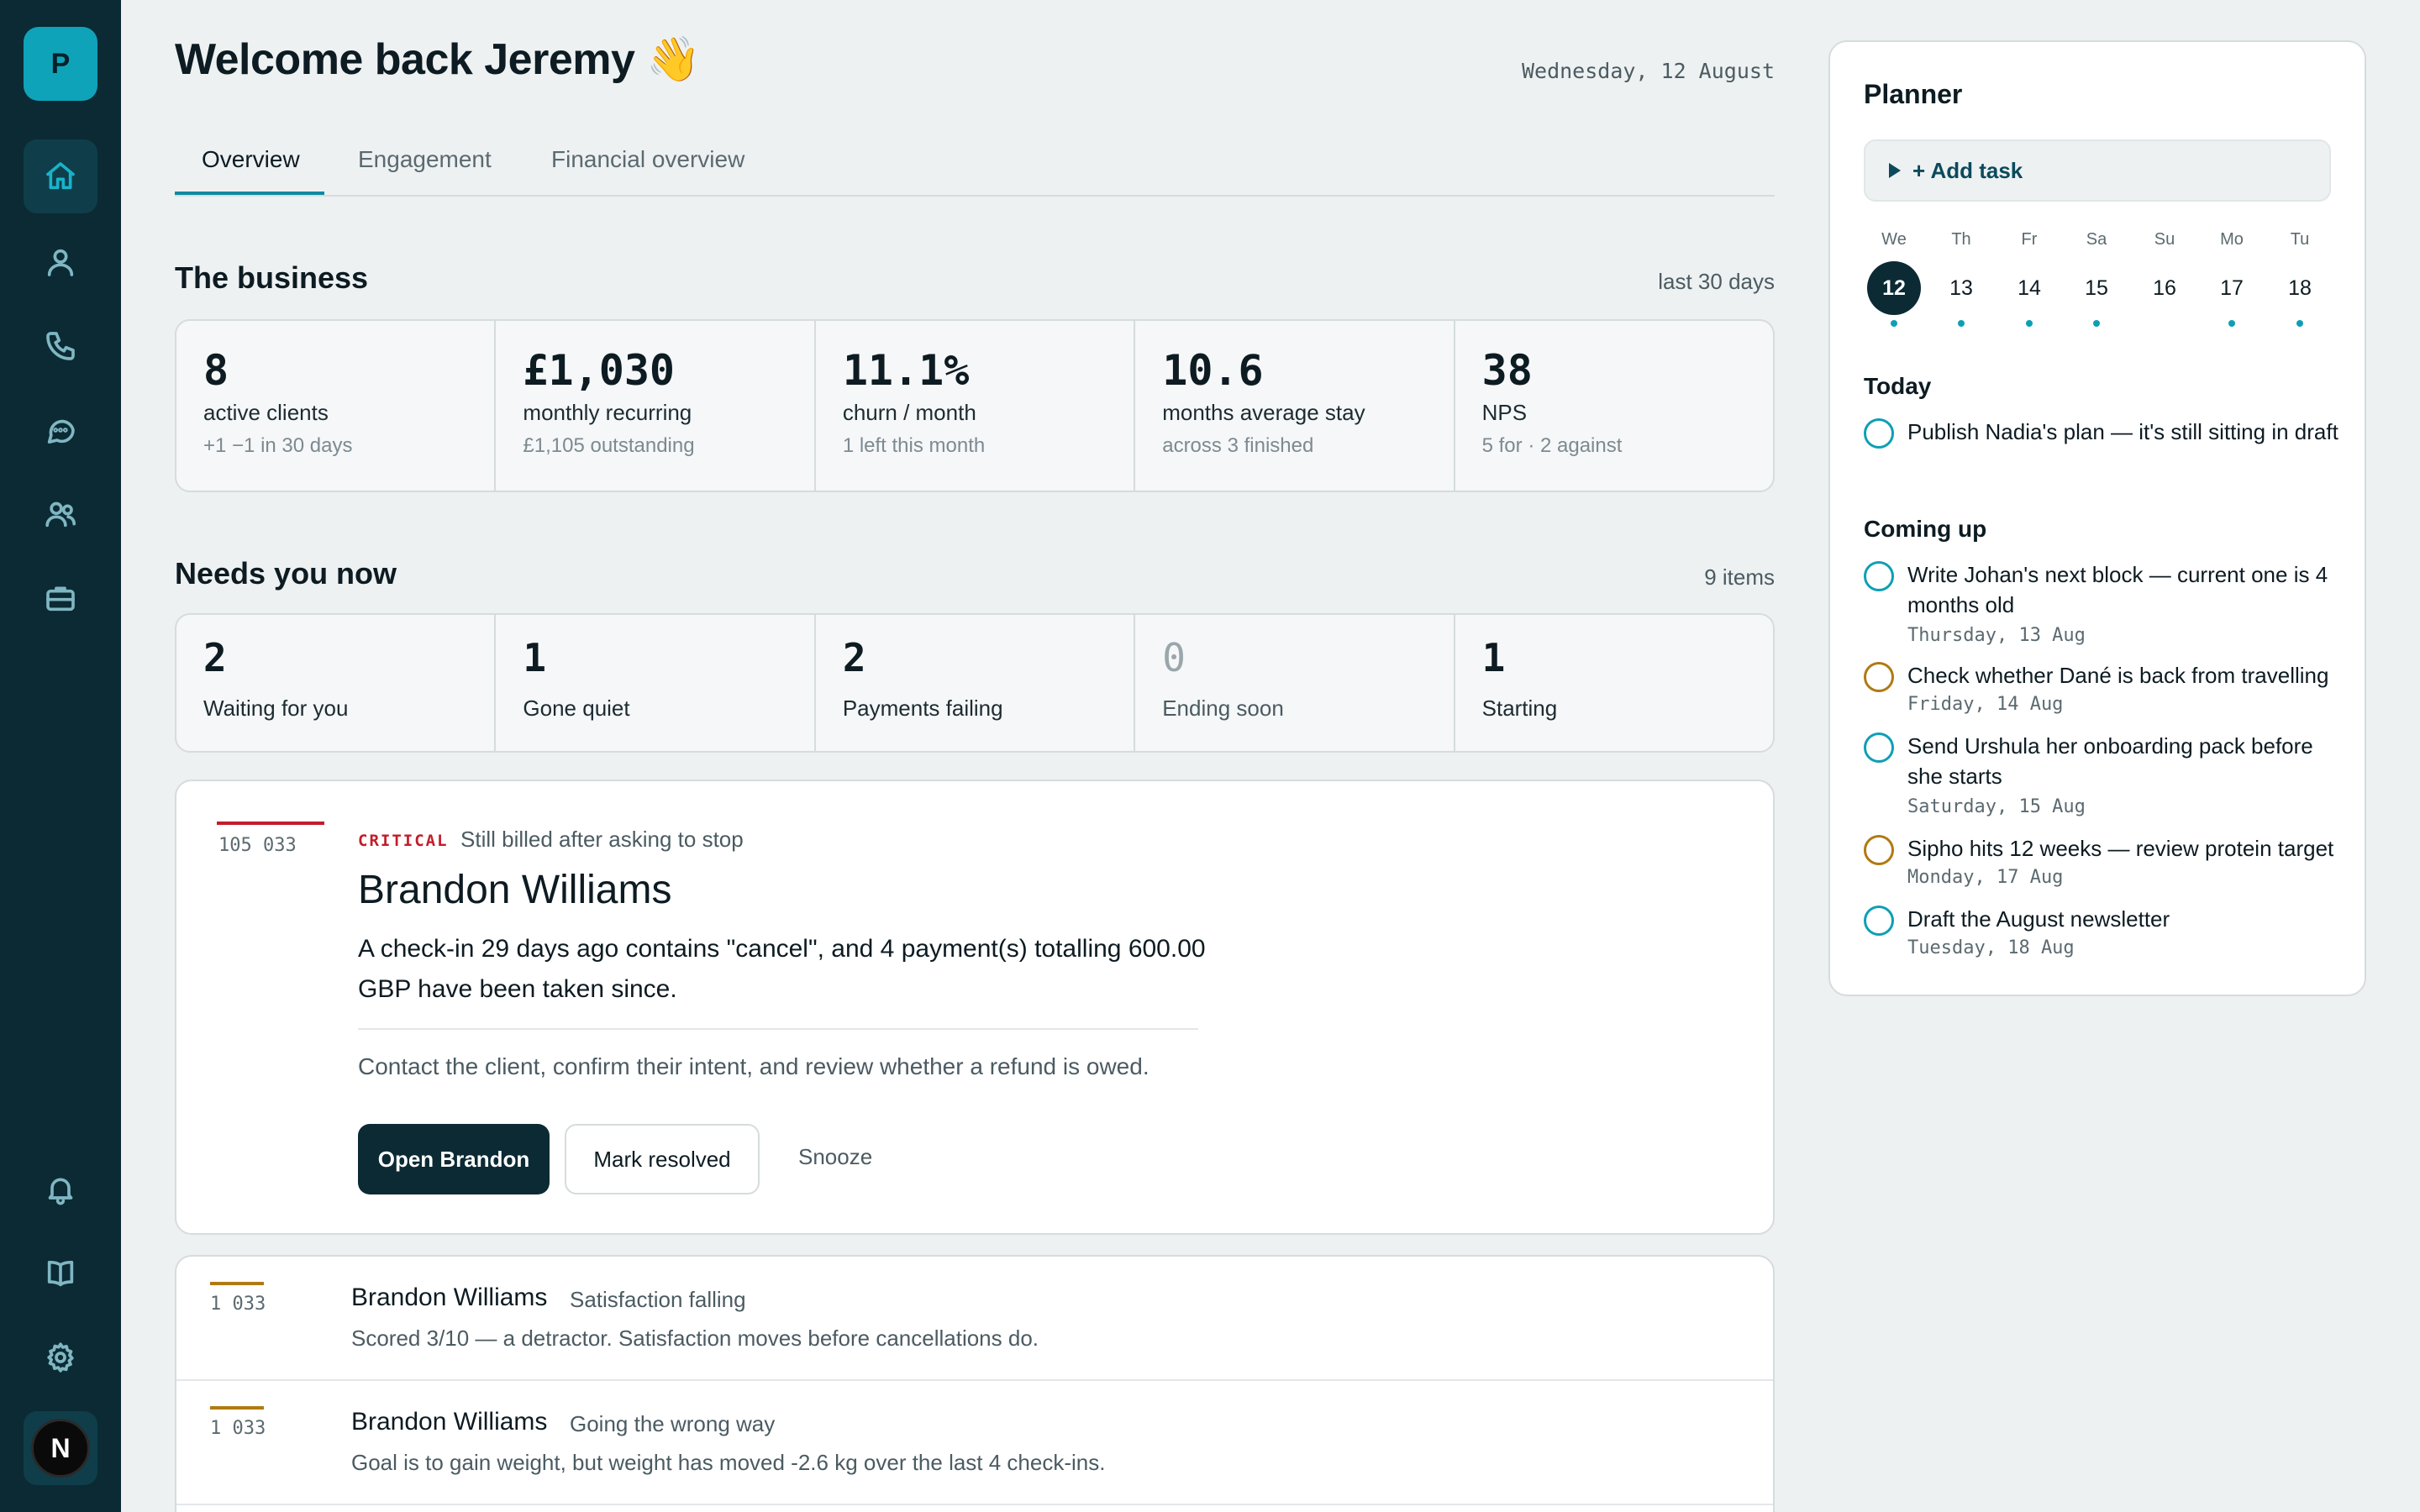  I want to click on nav-clients, so click(60, 262).